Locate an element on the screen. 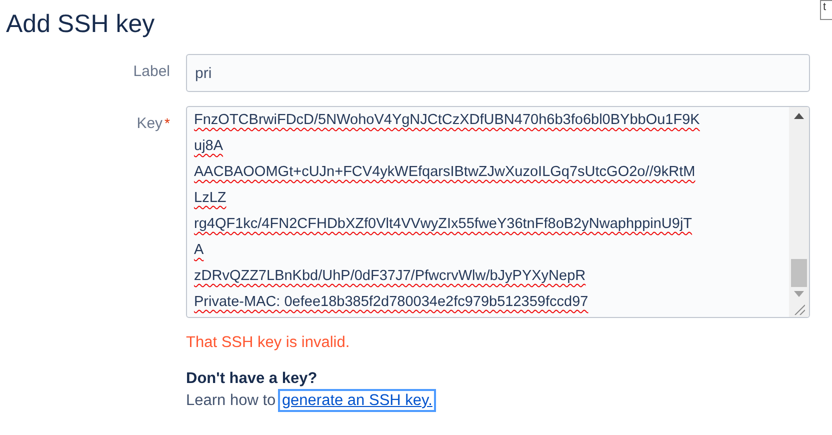 This screenshot has height=435, width=832. scroll-up-icon is located at coordinates (799, 116).